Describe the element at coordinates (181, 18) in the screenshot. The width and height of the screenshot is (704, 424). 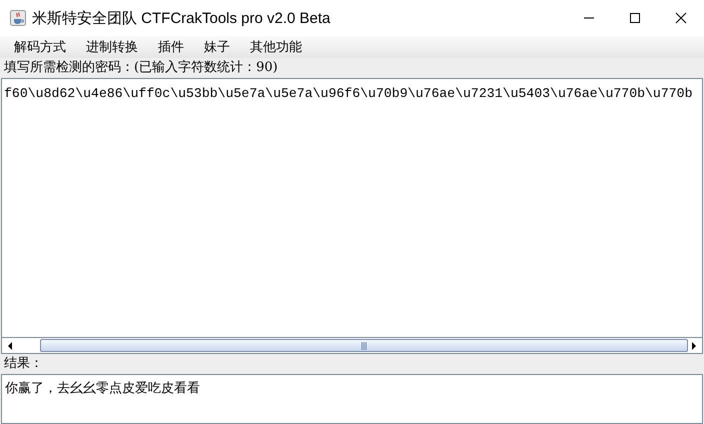
I see `window-title: 米斯特安全团队 CTFCrakTools pro v2.0 Beta` at that location.